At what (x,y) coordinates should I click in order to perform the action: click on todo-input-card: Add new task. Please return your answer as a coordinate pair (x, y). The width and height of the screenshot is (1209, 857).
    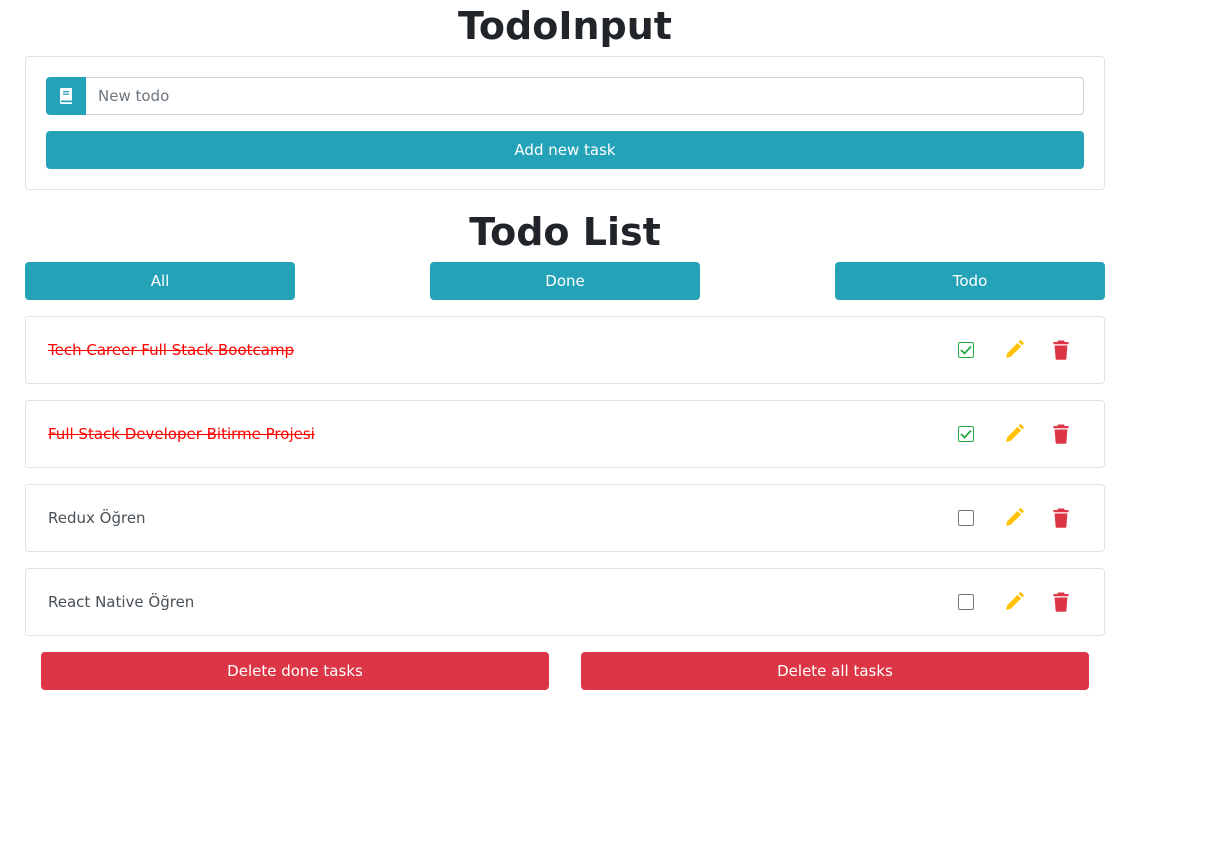
    Looking at the image, I should click on (565, 123).